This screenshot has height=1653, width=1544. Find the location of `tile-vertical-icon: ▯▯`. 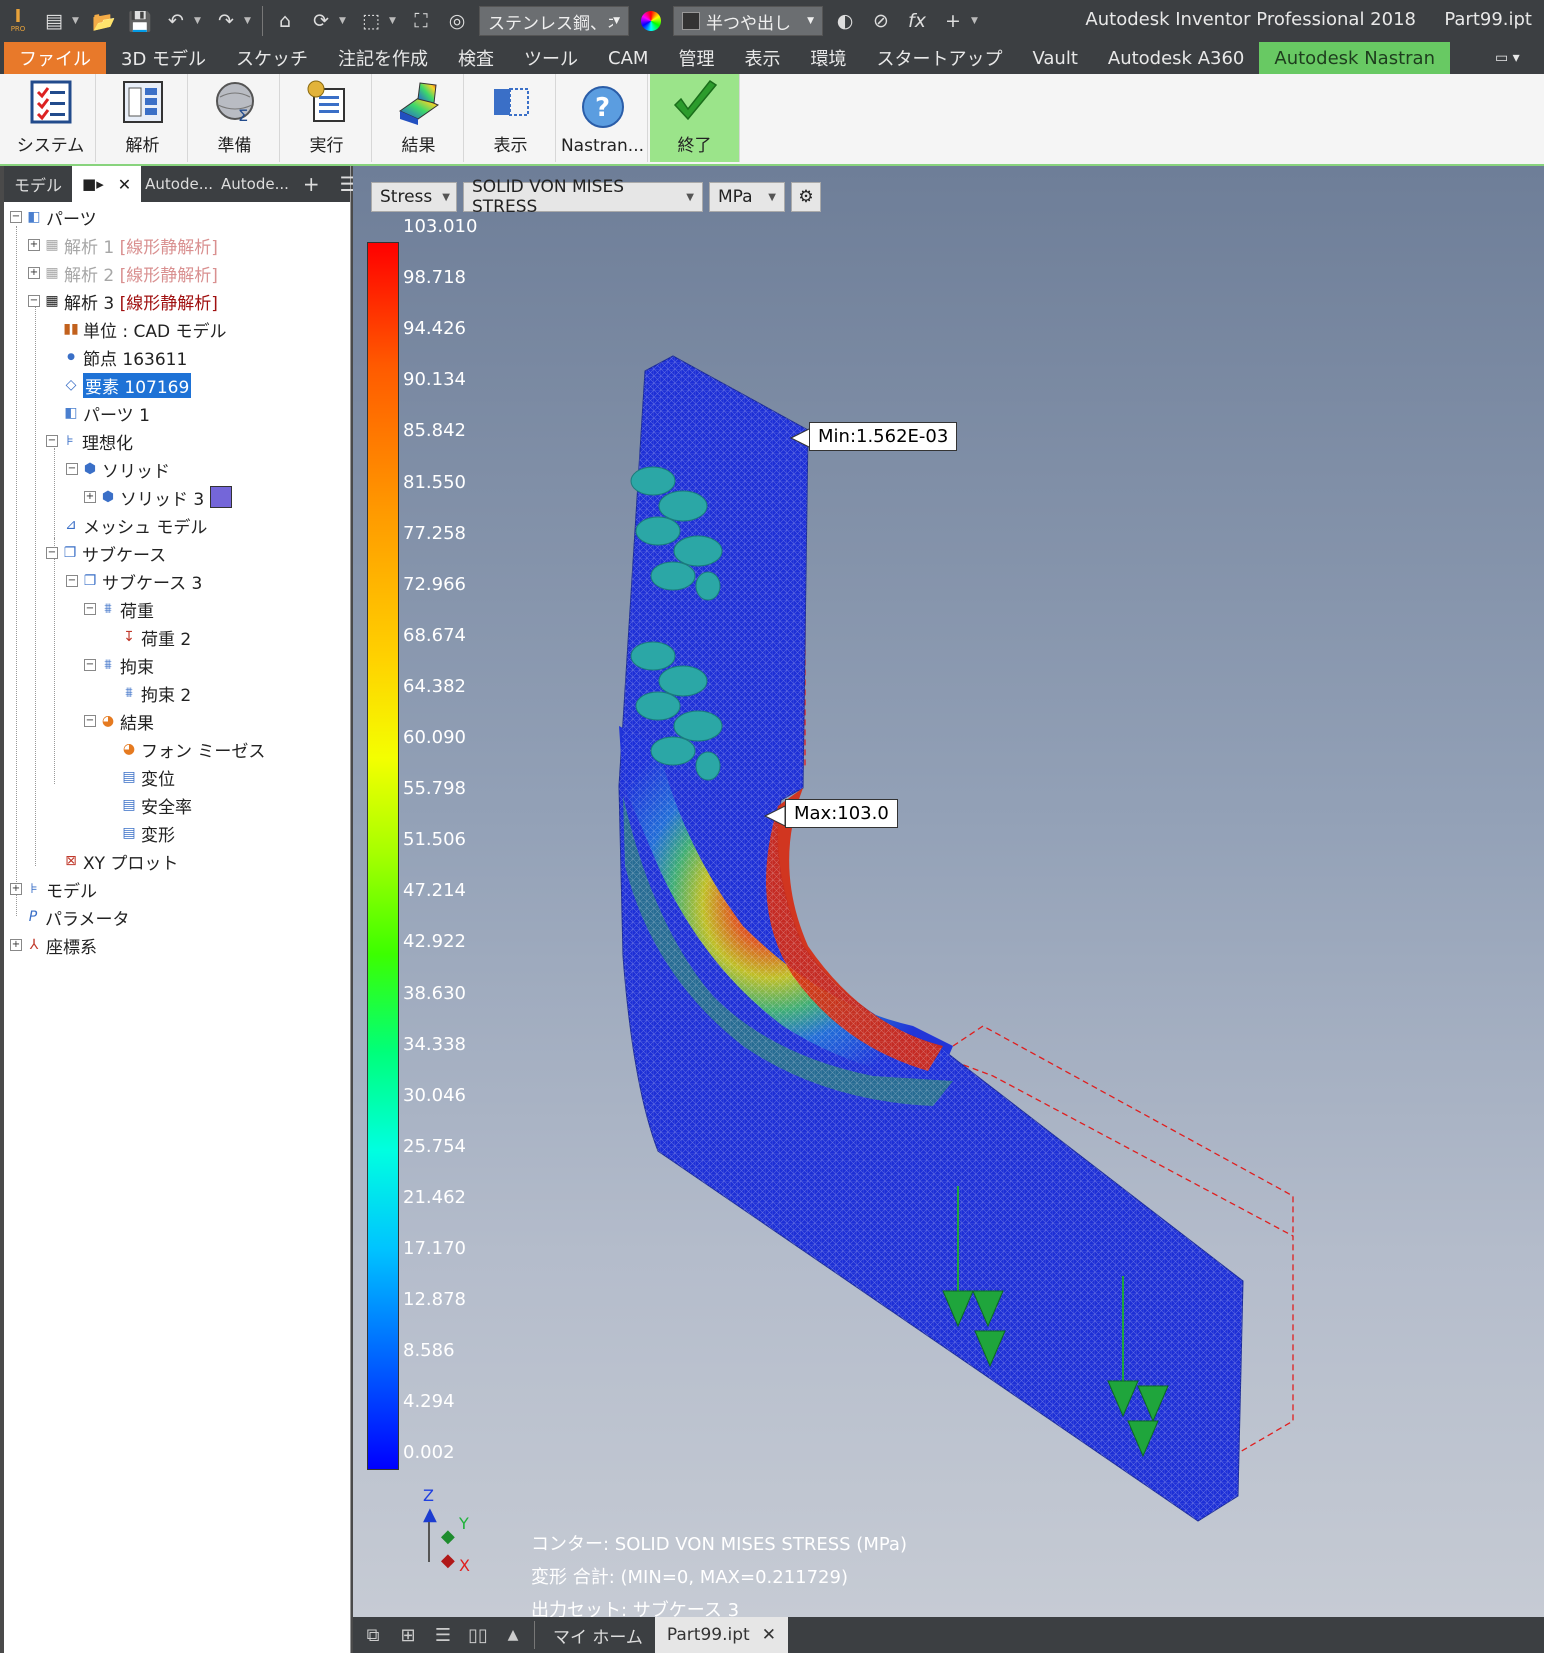

tile-vertical-icon: ▯▯ is located at coordinates (478, 1635).